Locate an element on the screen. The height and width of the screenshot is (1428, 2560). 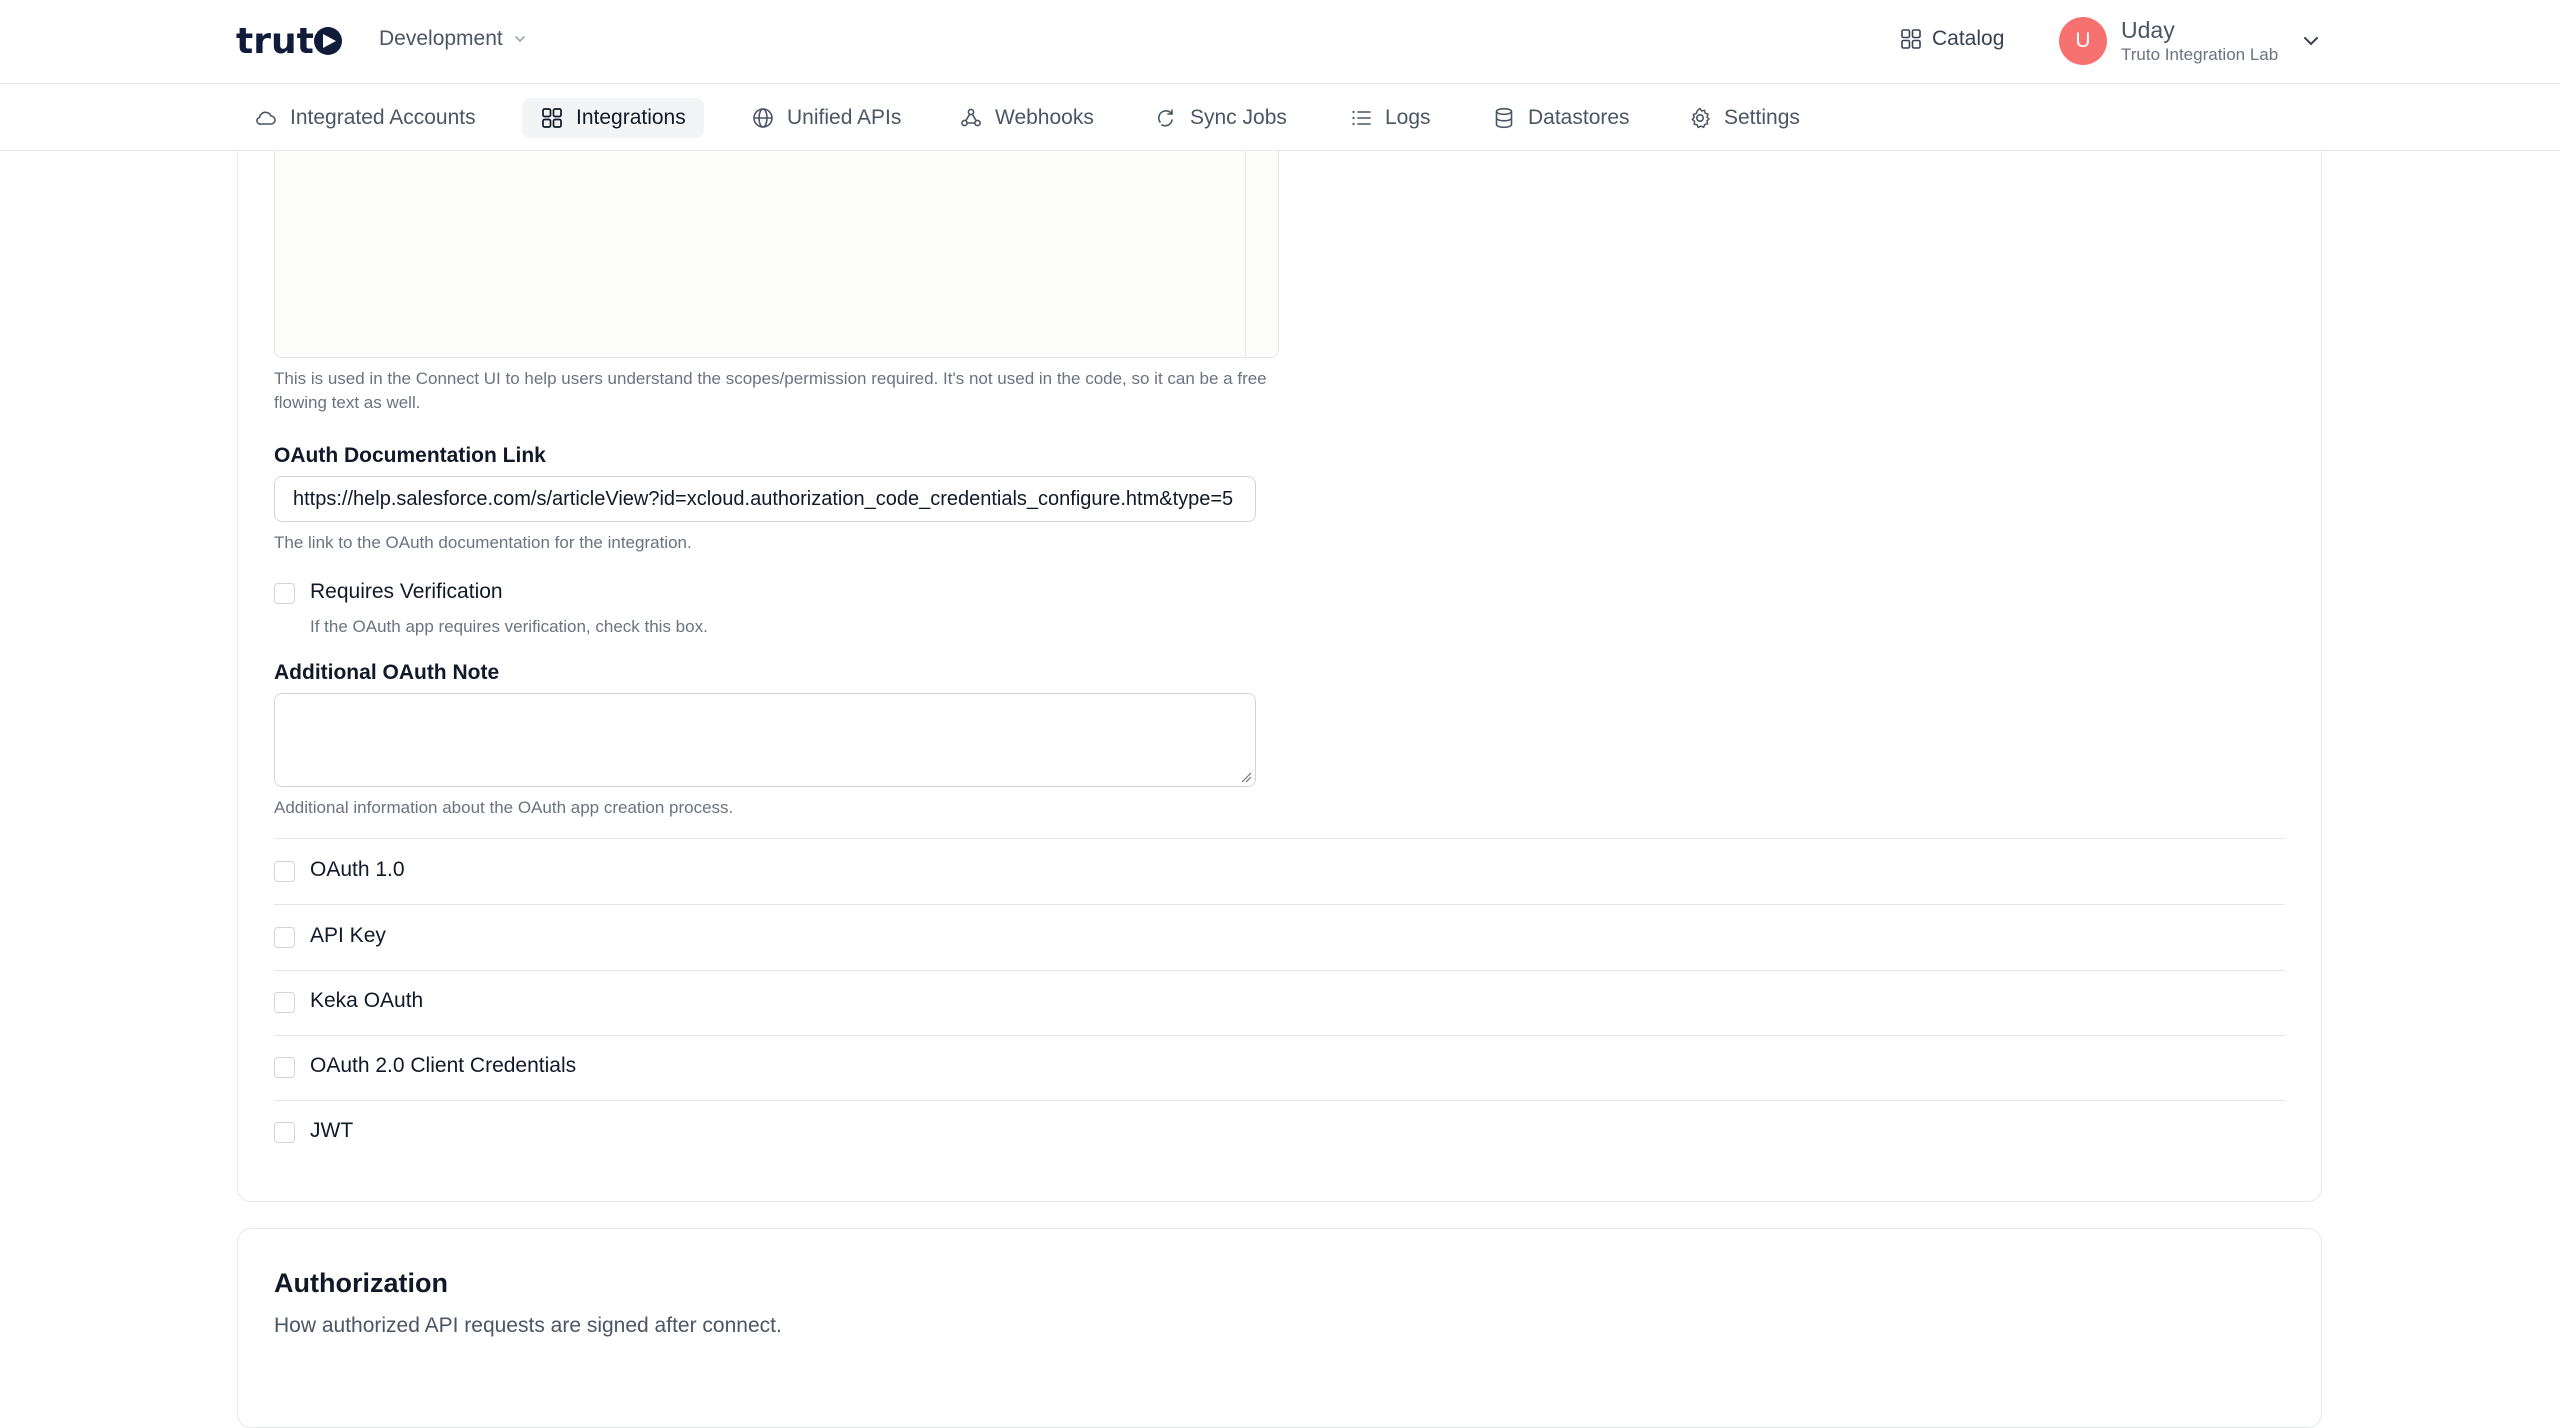
jwt-label: JWT is located at coordinates (332, 1130).